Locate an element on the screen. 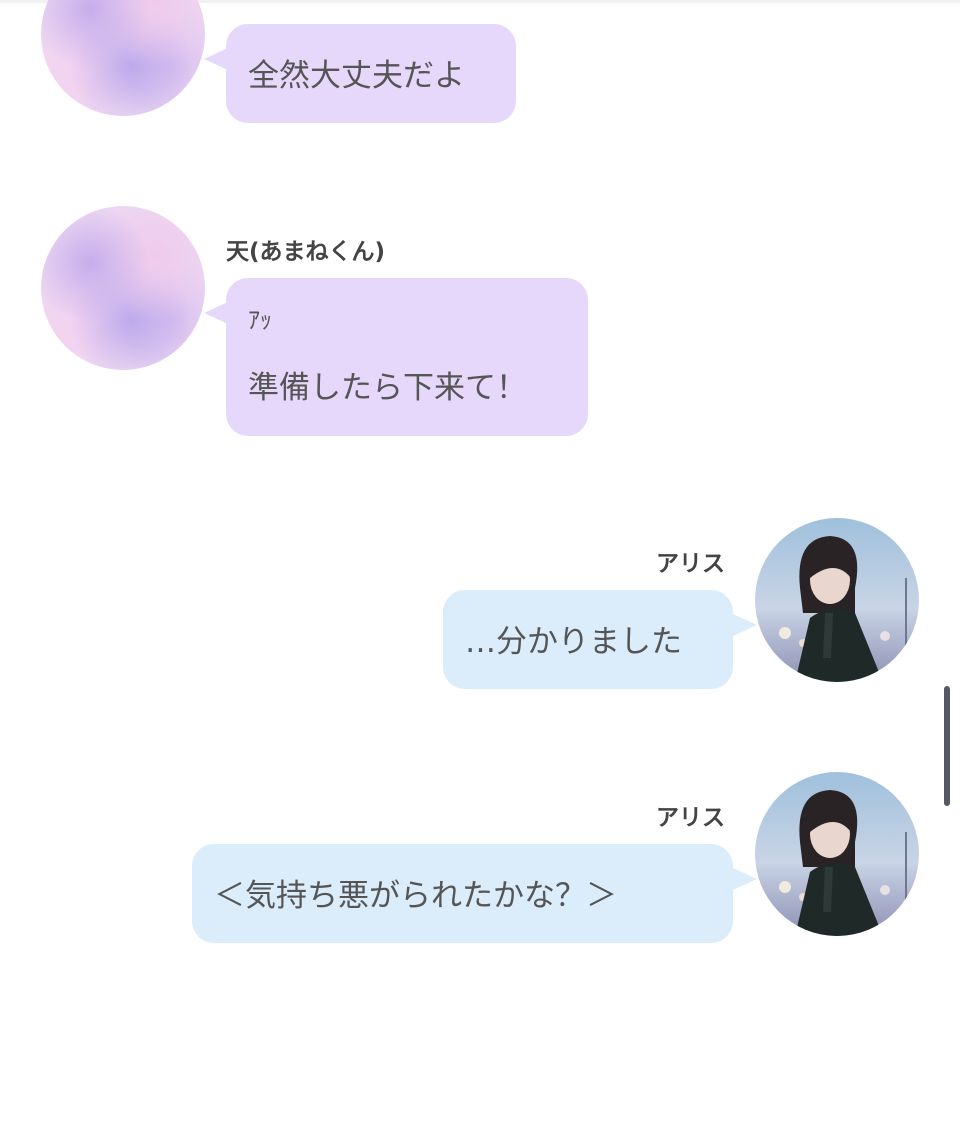 The width and height of the screenshot is (960, 1142). scrollbar-thumb is located at coordinates (947, 746).